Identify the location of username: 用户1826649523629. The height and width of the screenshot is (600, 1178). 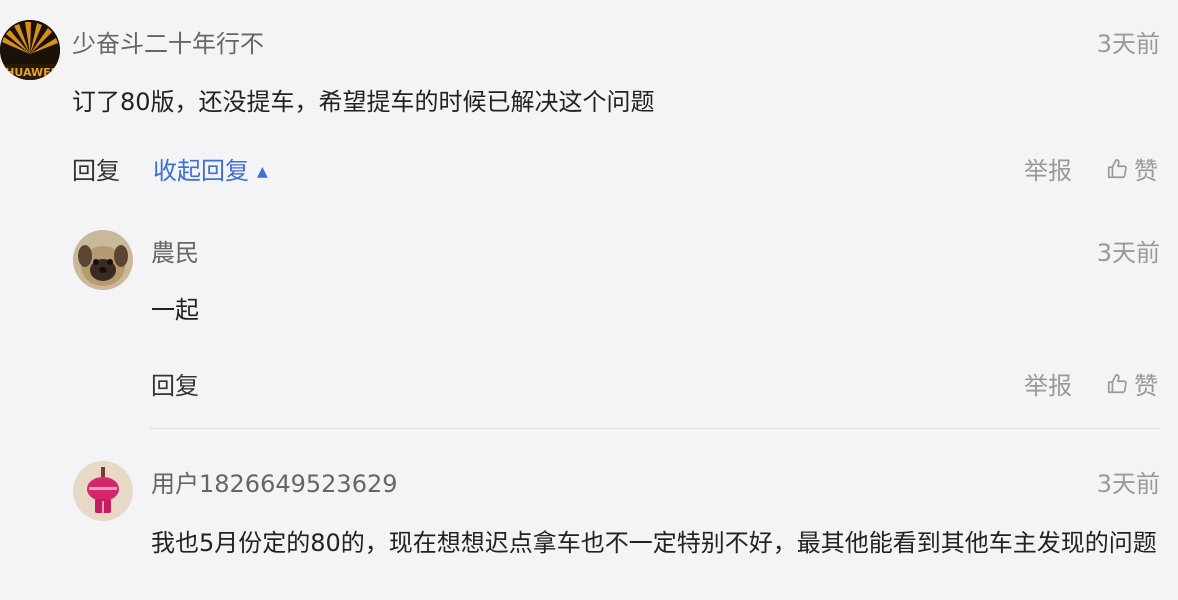
(274, 481).